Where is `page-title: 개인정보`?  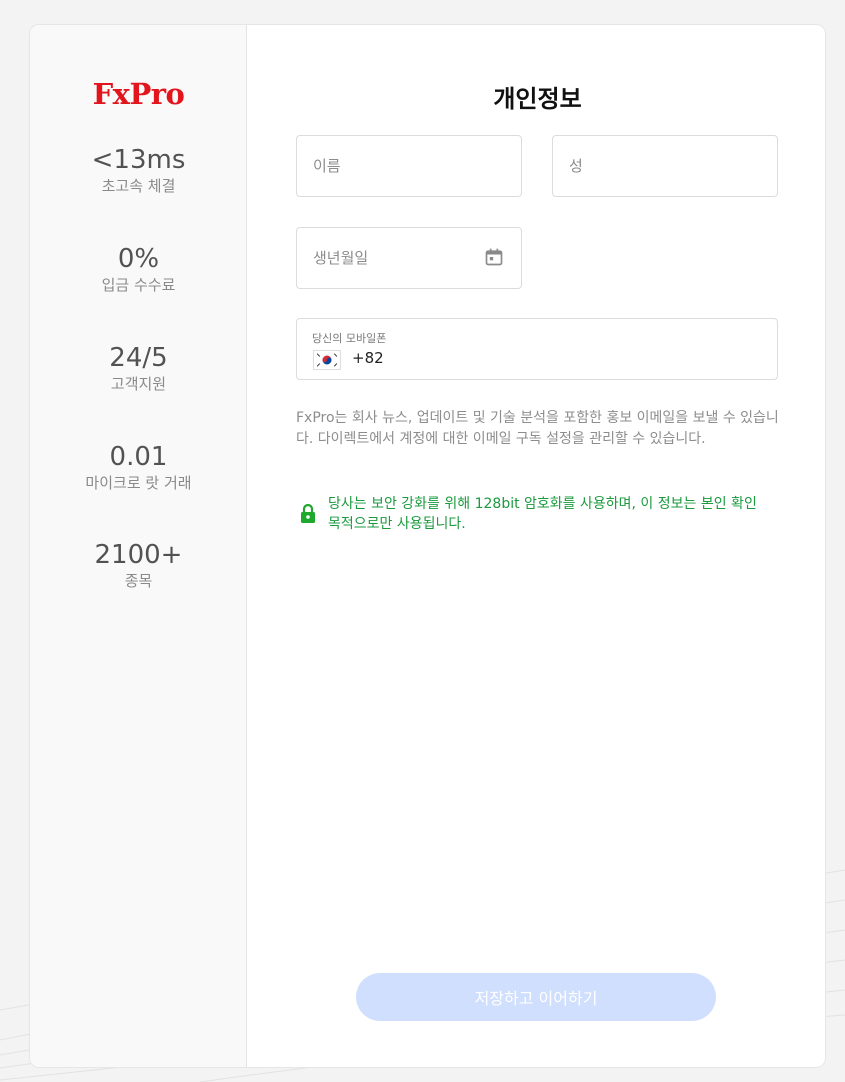
page-title: 개인정보 is located at coordinates (537, 99).